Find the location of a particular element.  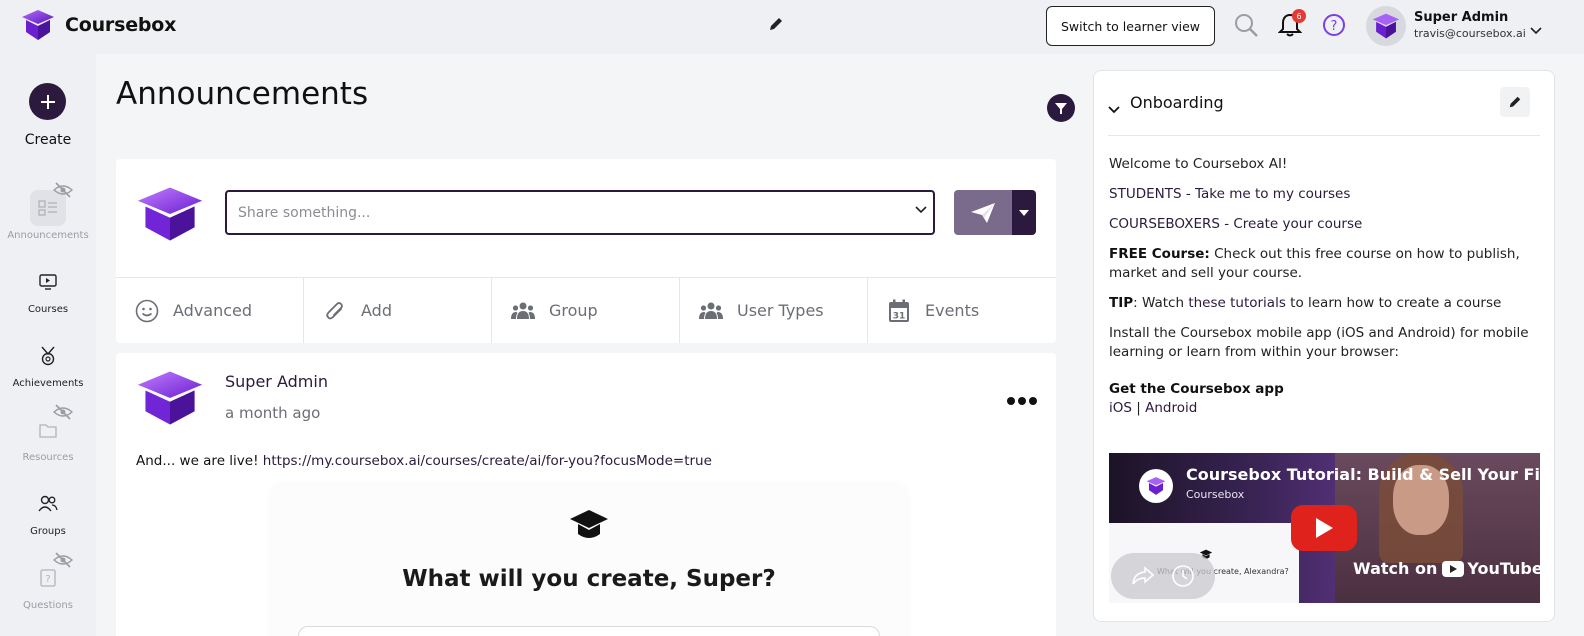

plus-icon is located at coordinates (47, 101).